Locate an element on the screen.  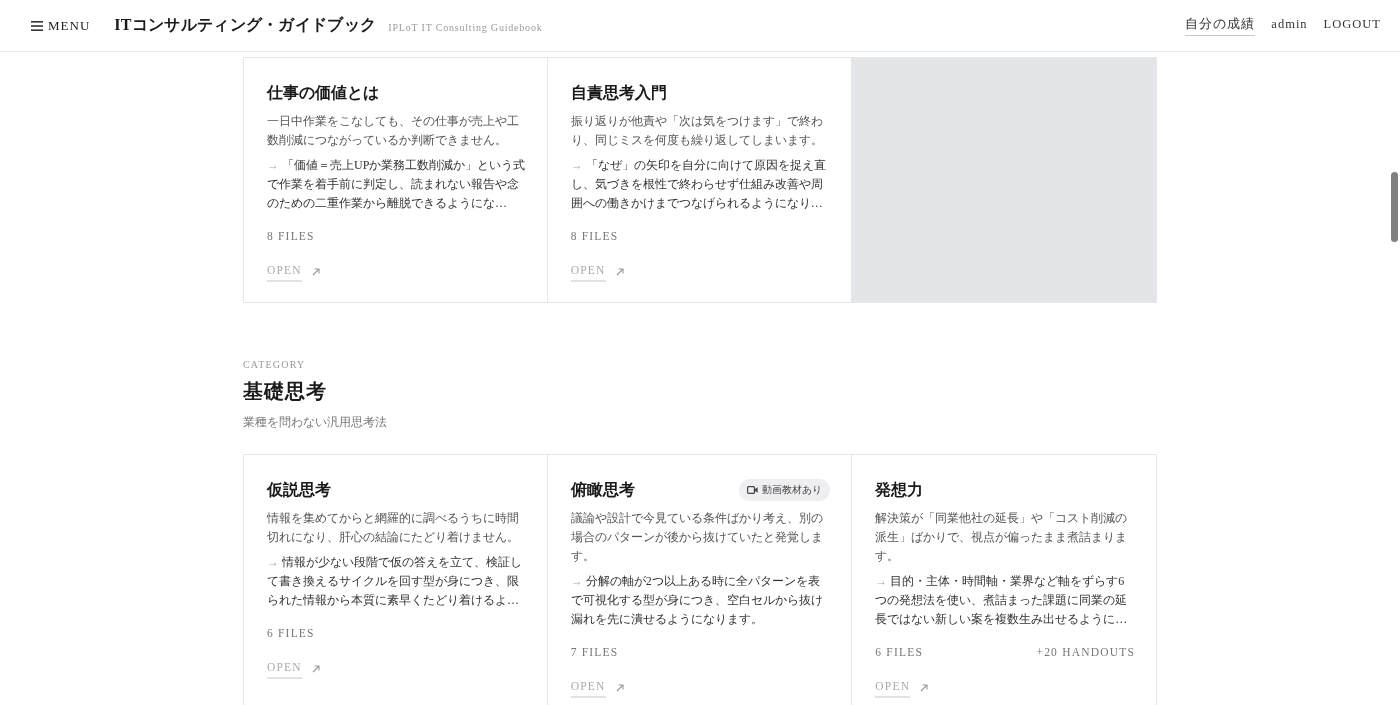
category-title: 基礎思考 is located at coordinates (285, 391).